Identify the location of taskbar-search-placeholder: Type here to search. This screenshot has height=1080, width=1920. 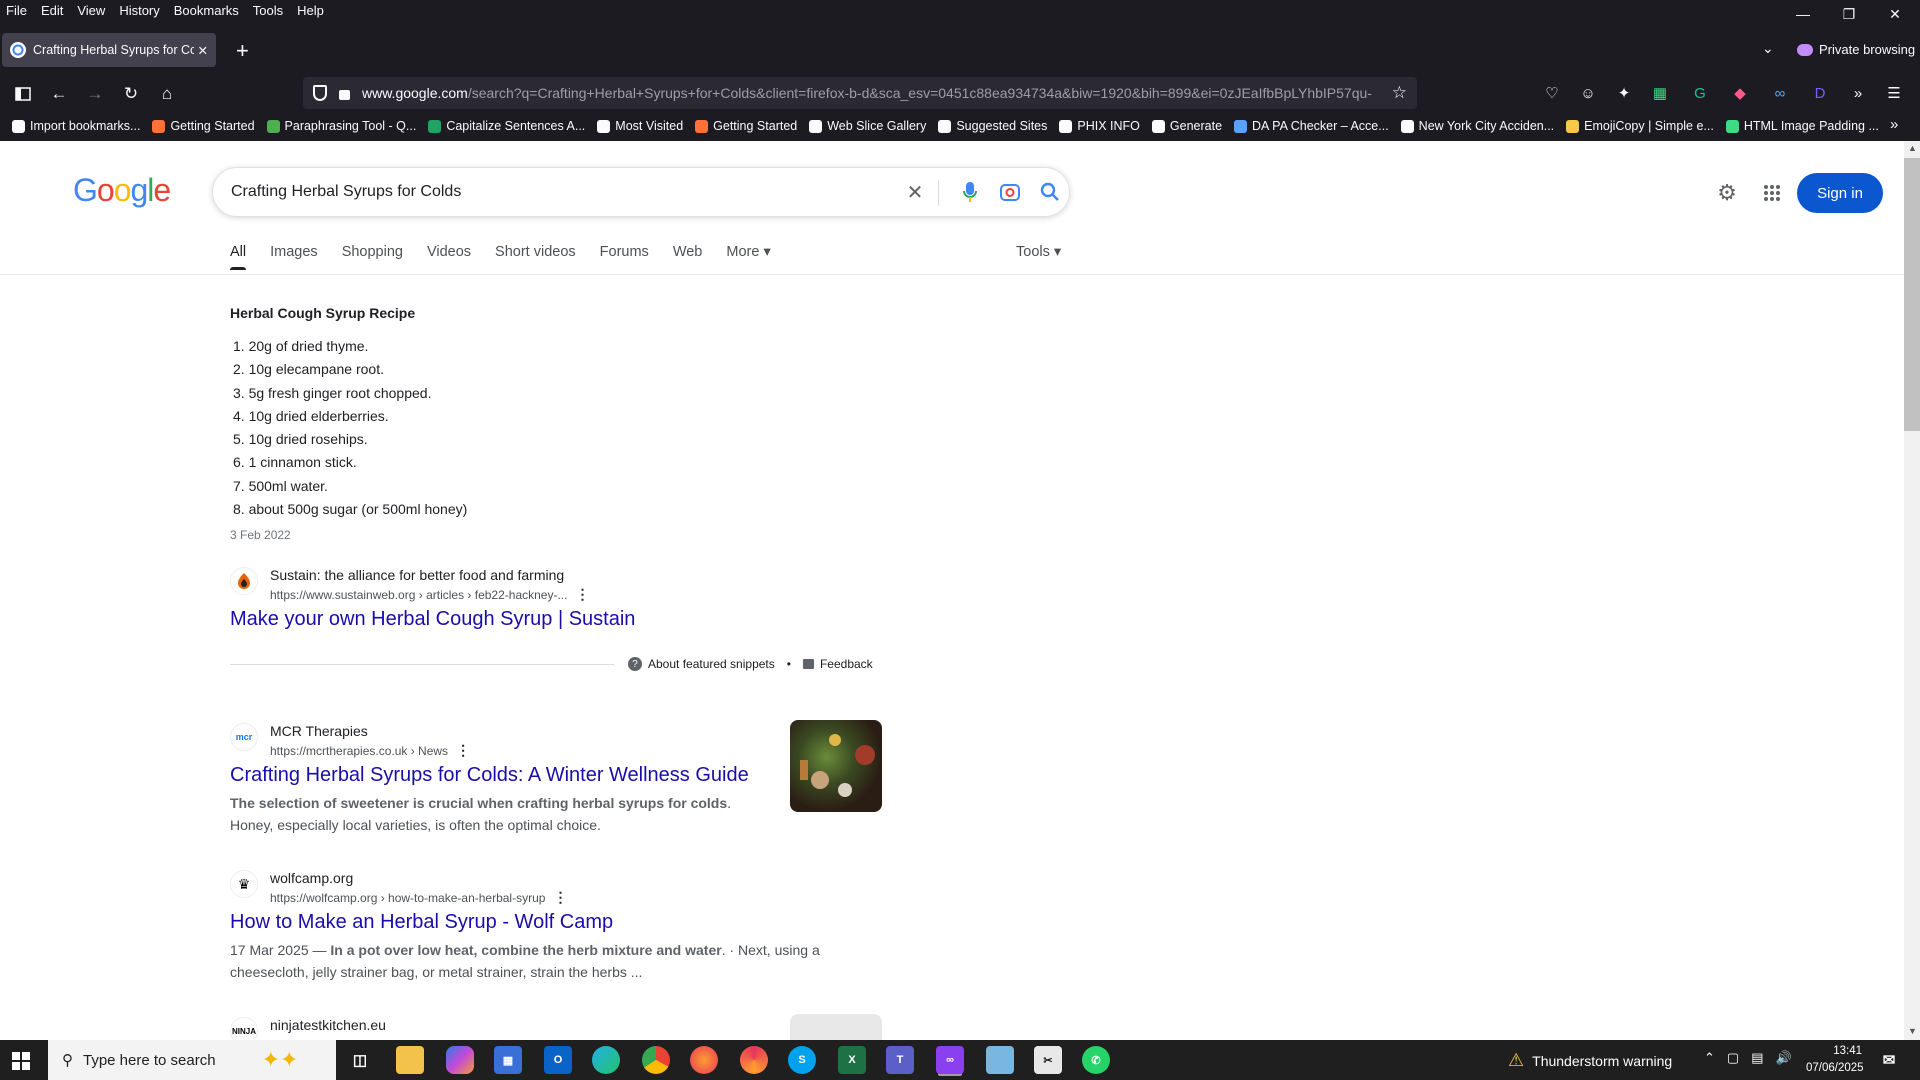
(149, 1060).